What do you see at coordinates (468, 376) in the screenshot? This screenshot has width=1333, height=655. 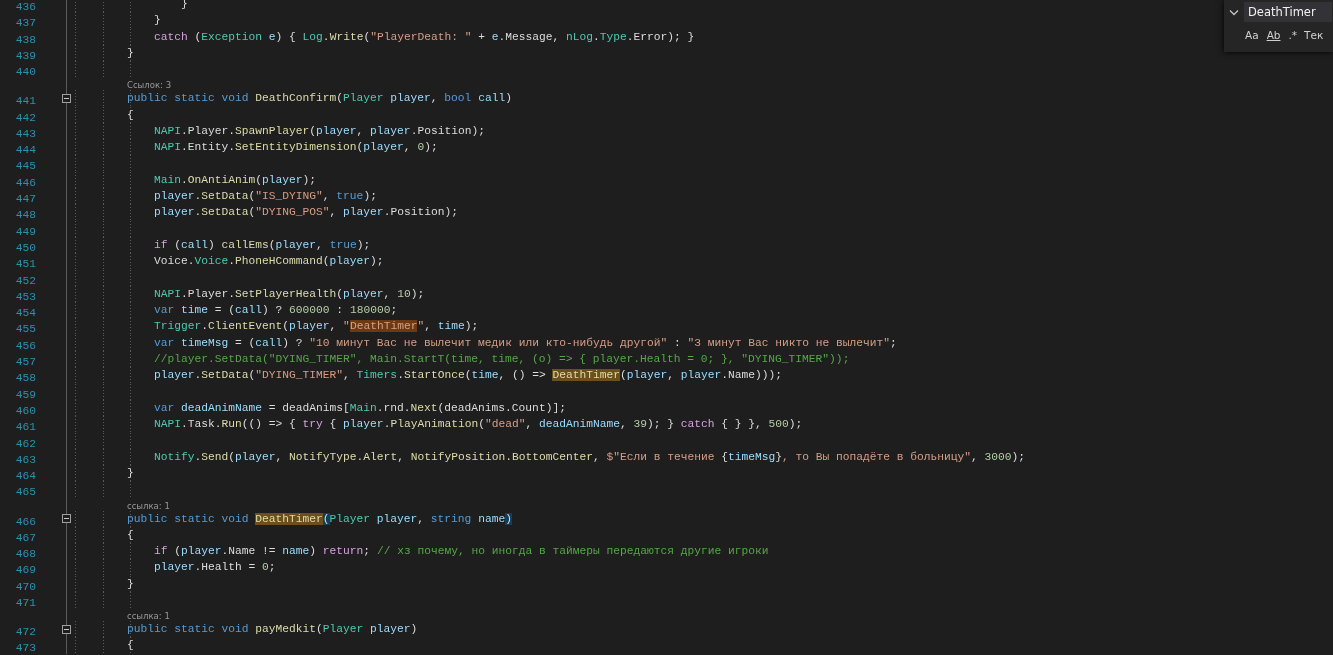 I see `code-line: player.SetData("DYING_TIMER", Timers.StartOnce(time, () => DeathTimer(player, player.Name)));` at bounding box center [468, 376].